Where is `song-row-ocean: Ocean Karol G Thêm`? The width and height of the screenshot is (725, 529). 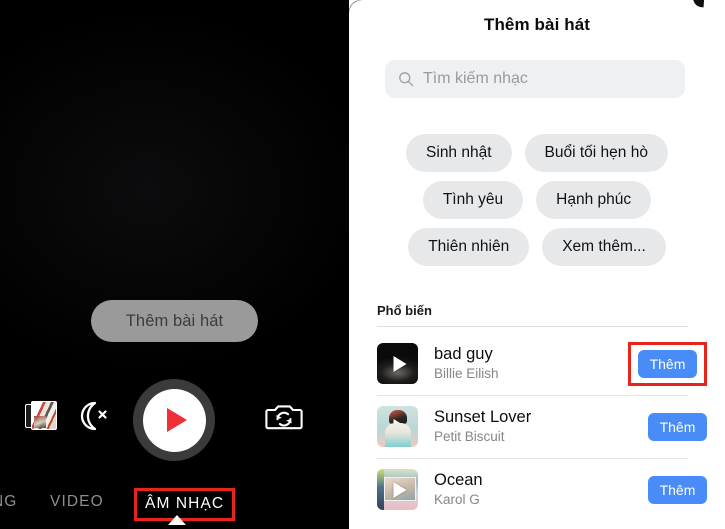 song-row-ocean: Ocean Karol G Thêm is located at coordinates (537, 489).